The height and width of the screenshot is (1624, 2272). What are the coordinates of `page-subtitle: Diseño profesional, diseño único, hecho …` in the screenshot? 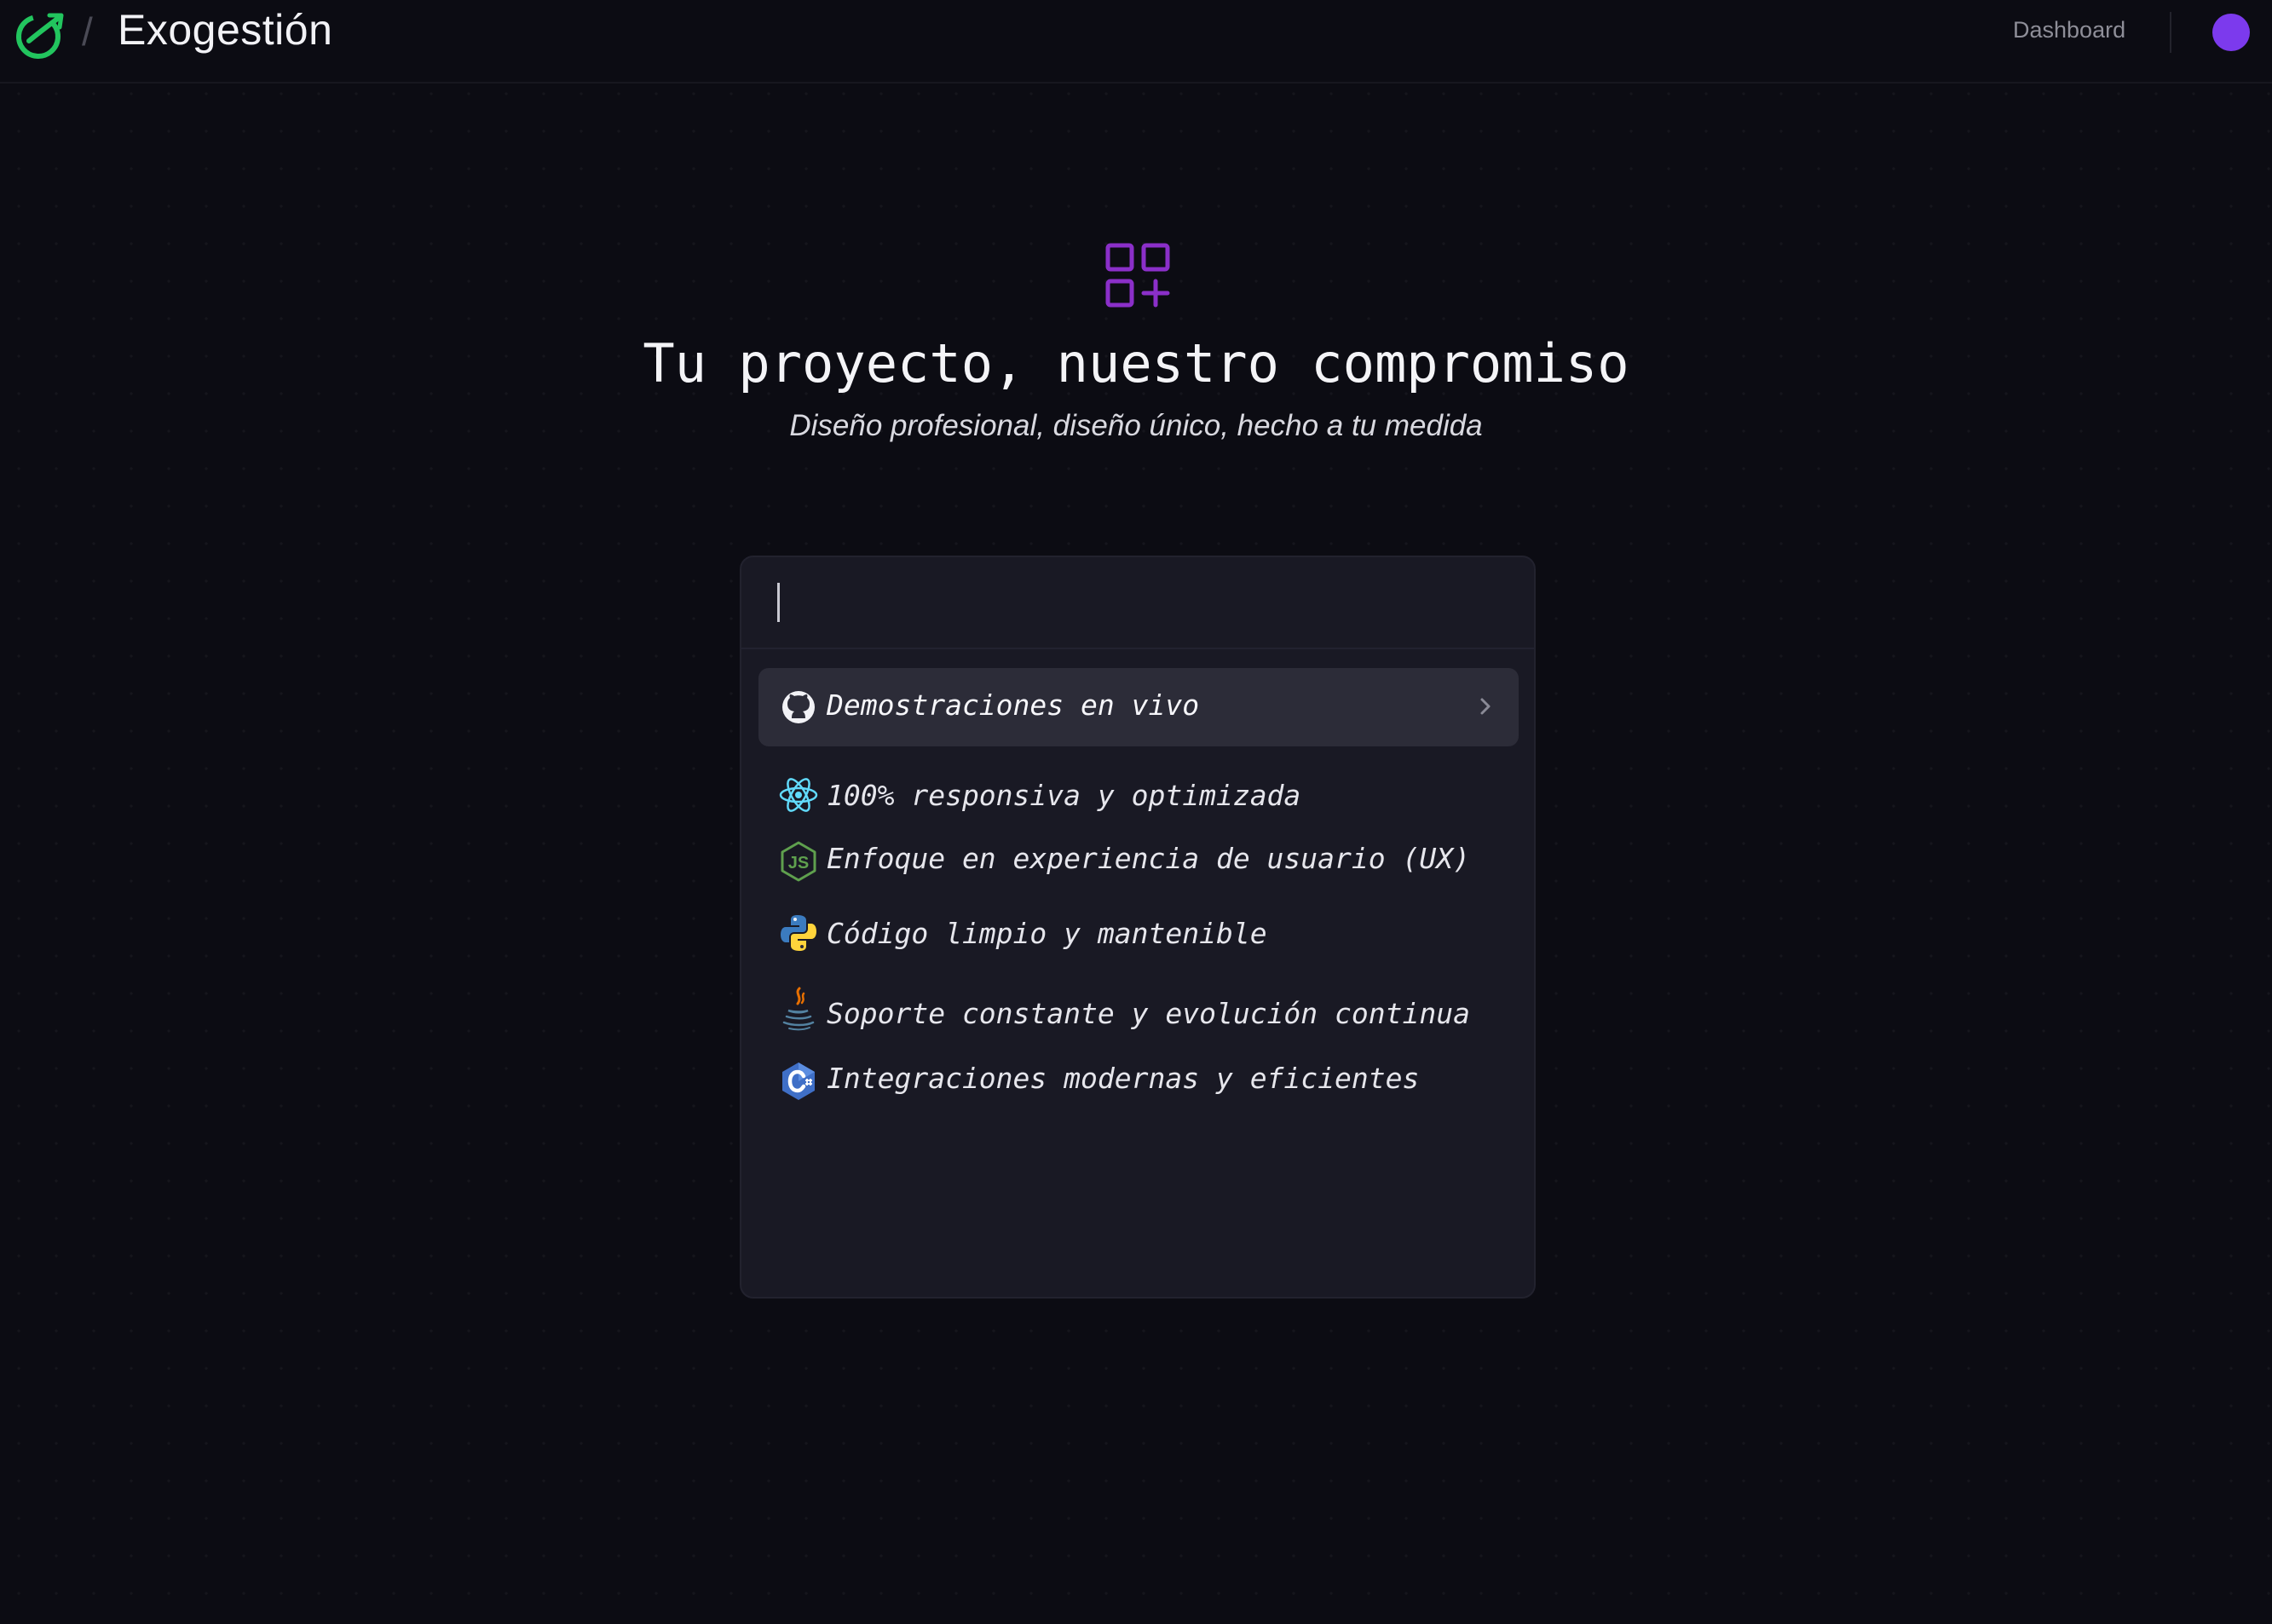 It's located at (1136, 425).